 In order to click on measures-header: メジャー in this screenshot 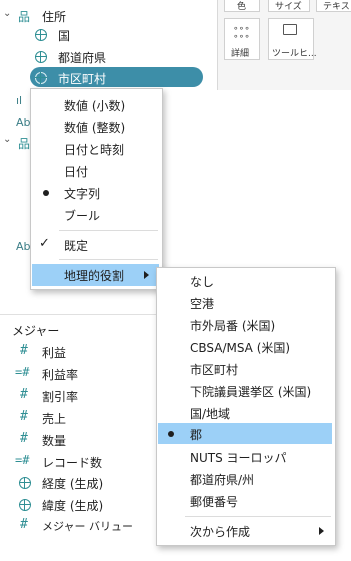, I will do `click(36, 331)`.